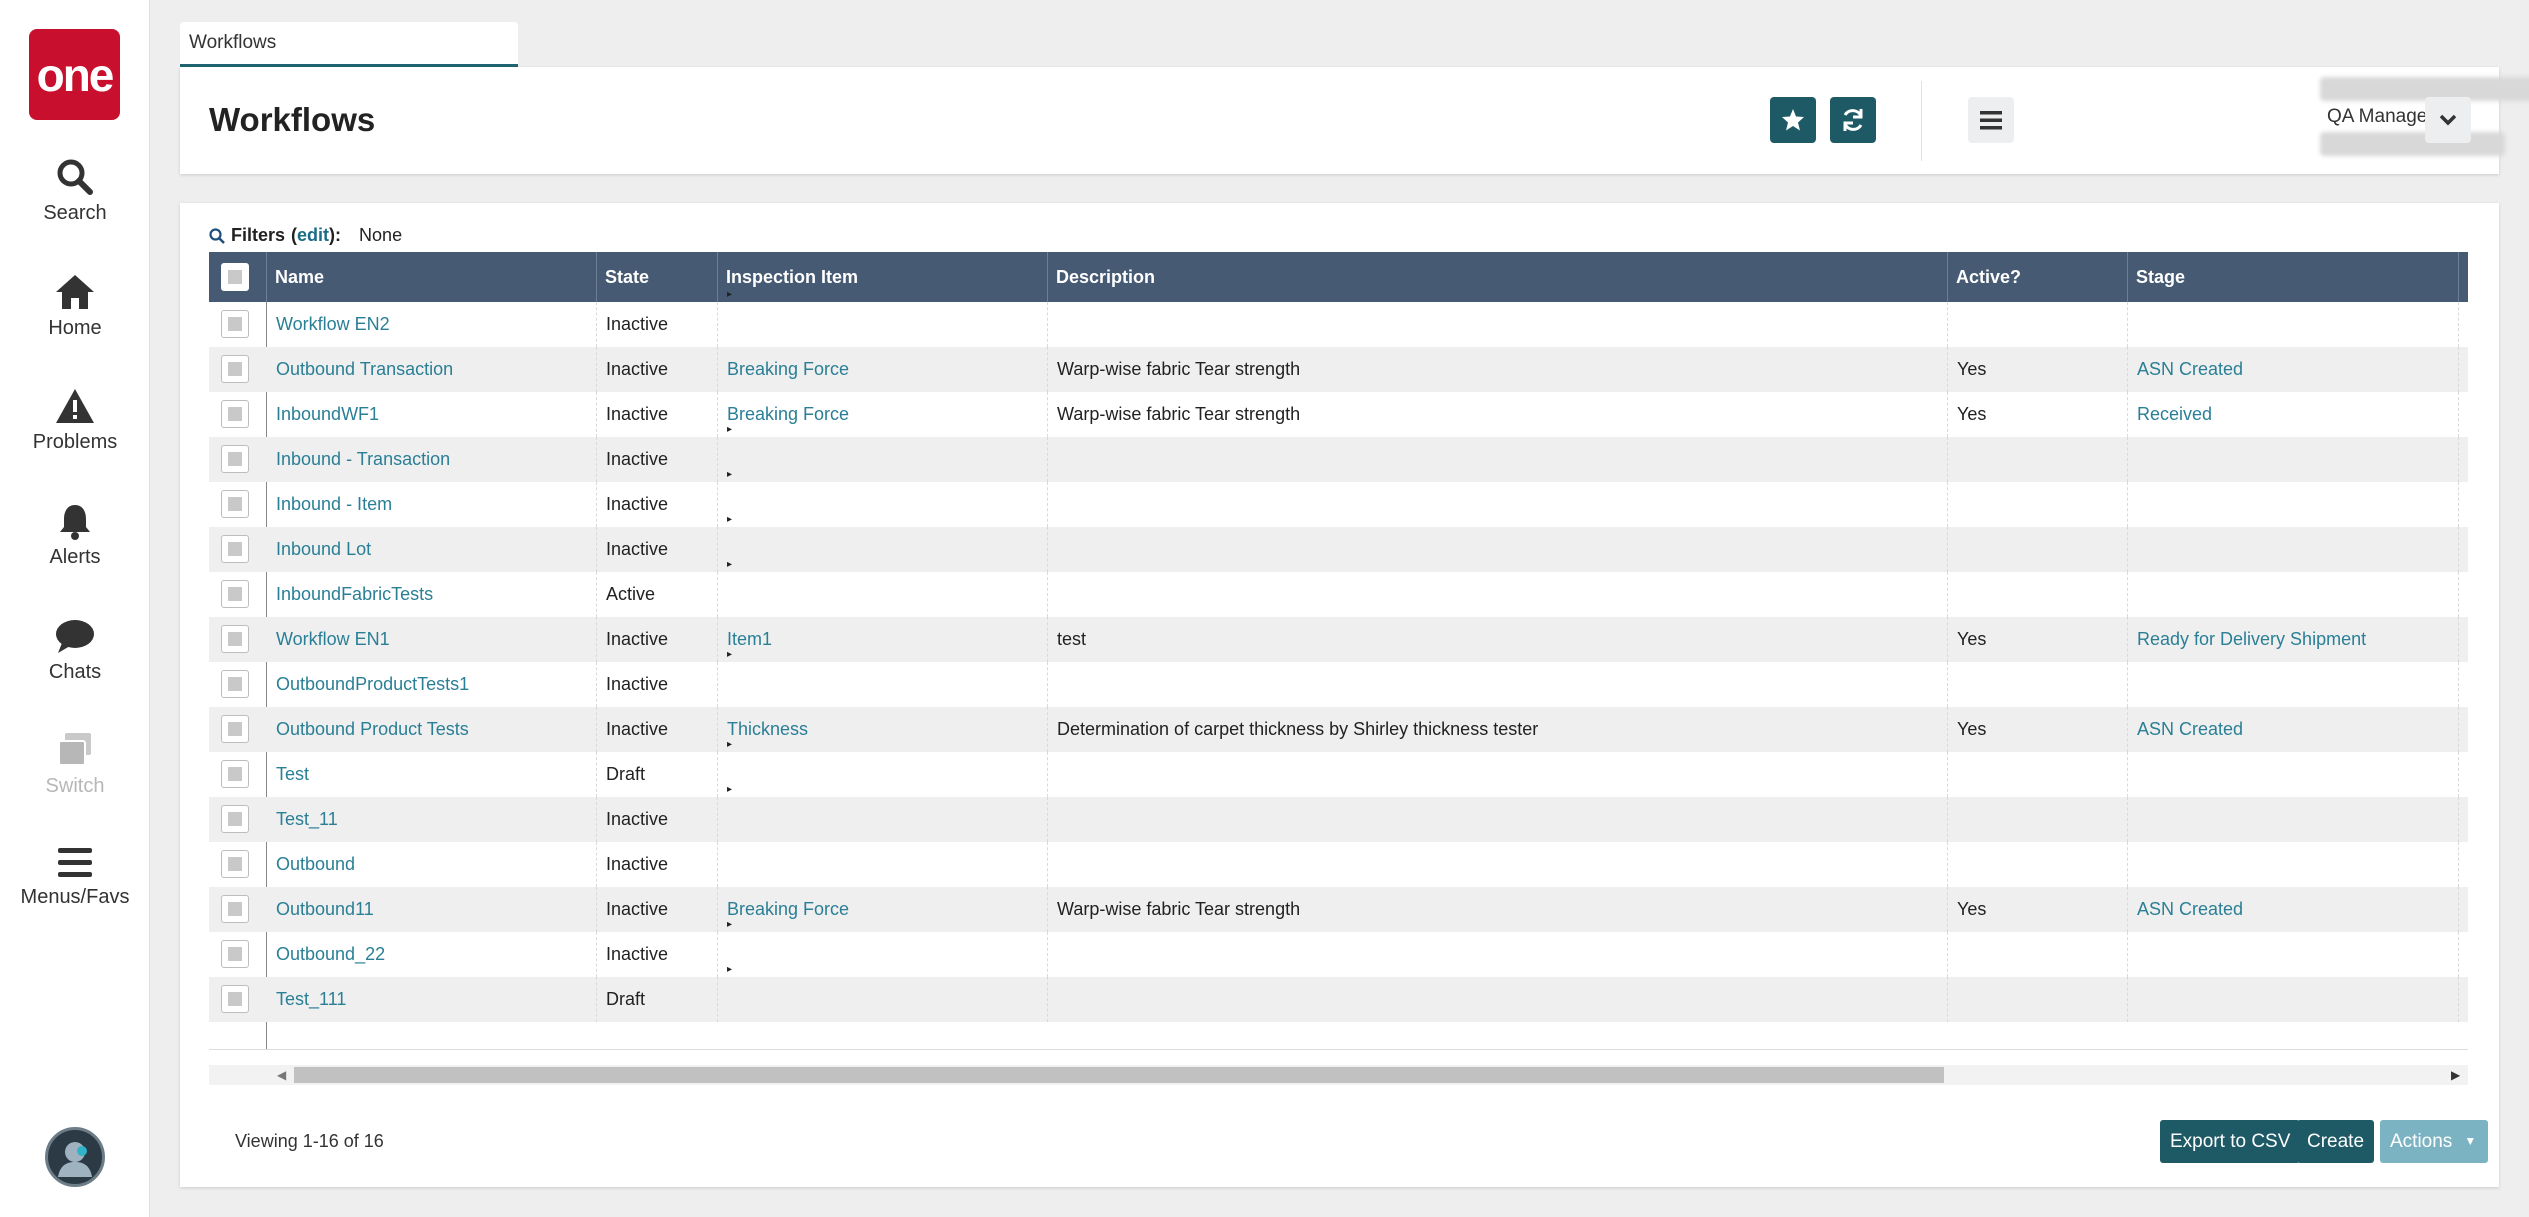 Image resolution: width=2529 pixels, height=1217 pixels. What do you see at coordinates (325, 909) in the screenshot?
I see `cell-name-text: Outbound11` at bounding box center [325, 909].